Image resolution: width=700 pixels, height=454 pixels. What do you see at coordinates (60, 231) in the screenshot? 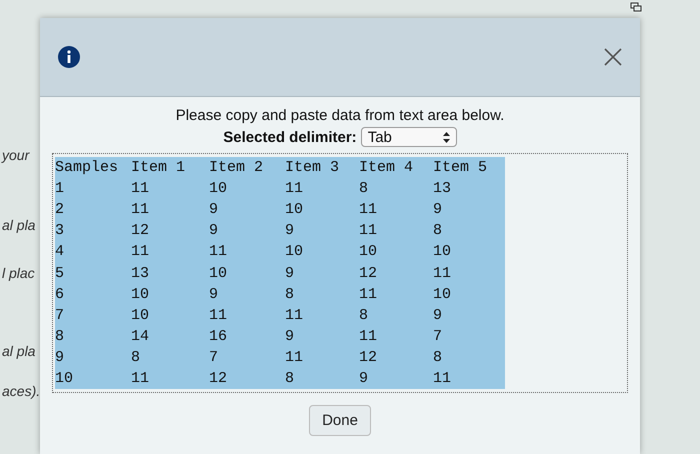
I see `table-cell-text: 3` at bounding box center [60, 231].